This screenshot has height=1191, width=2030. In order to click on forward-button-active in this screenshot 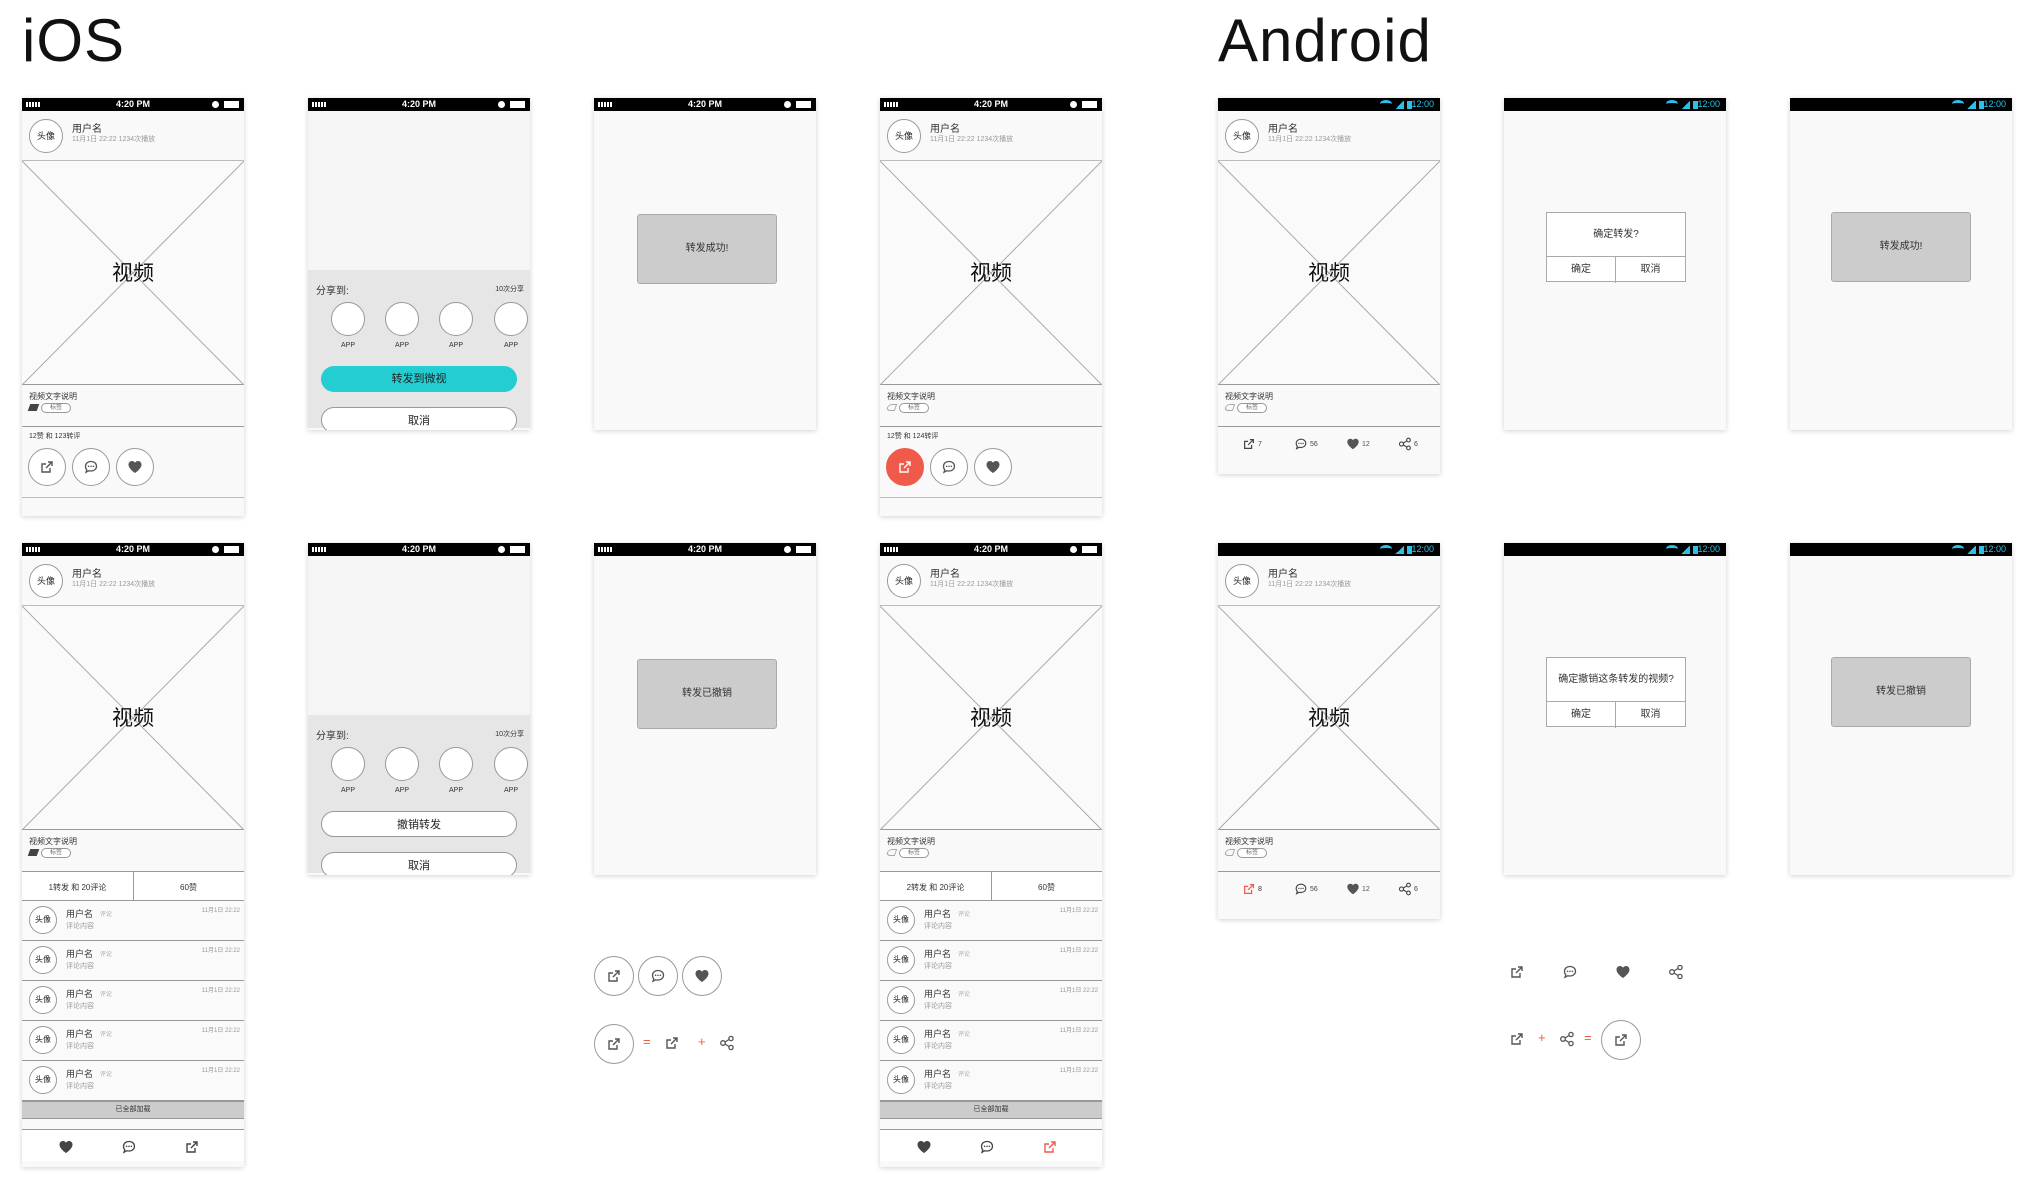, I will do `click(905, 467)`.